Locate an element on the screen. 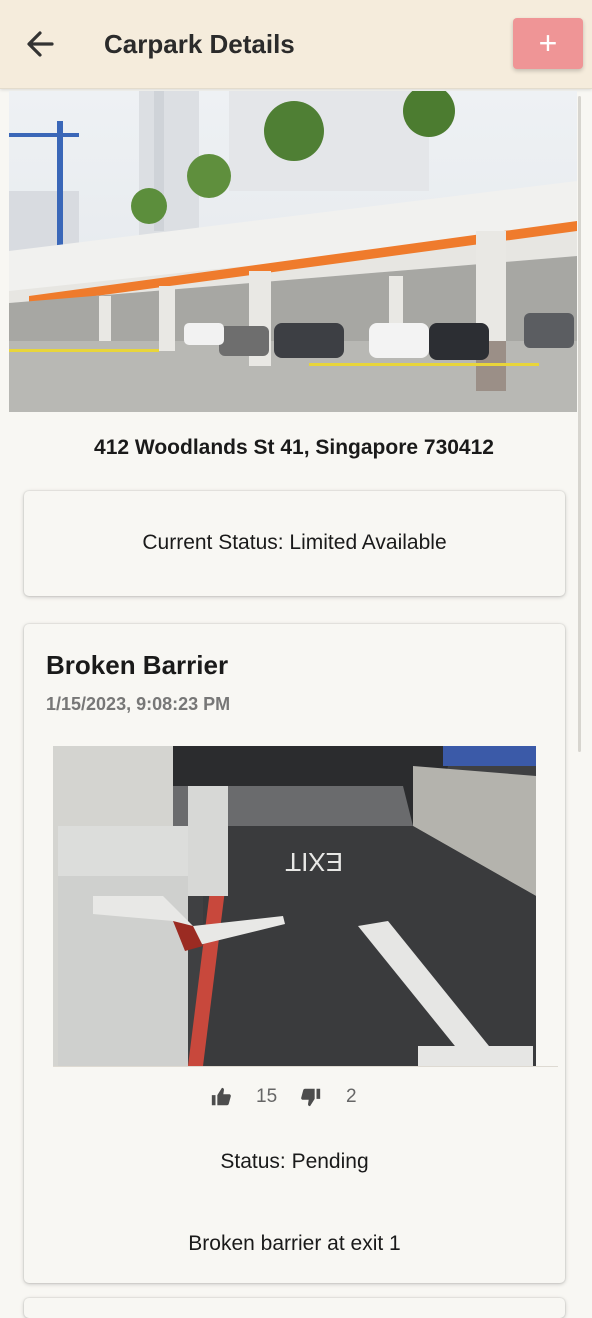 This screenshot has height=1318, width=592. thumbs-up-icon is located at coordinates (221, 1097).